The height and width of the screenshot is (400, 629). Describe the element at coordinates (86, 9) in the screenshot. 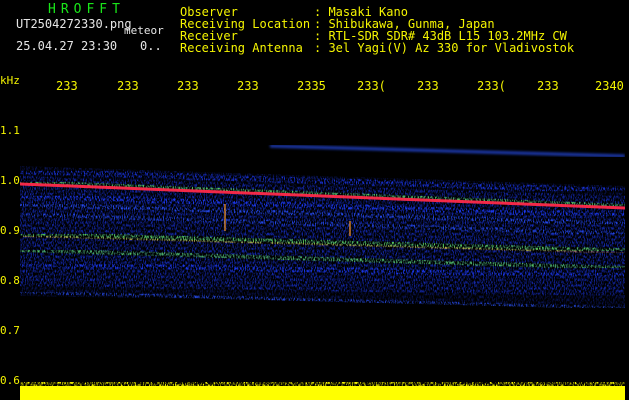

I see `app-brand: HROFFT` at that location.